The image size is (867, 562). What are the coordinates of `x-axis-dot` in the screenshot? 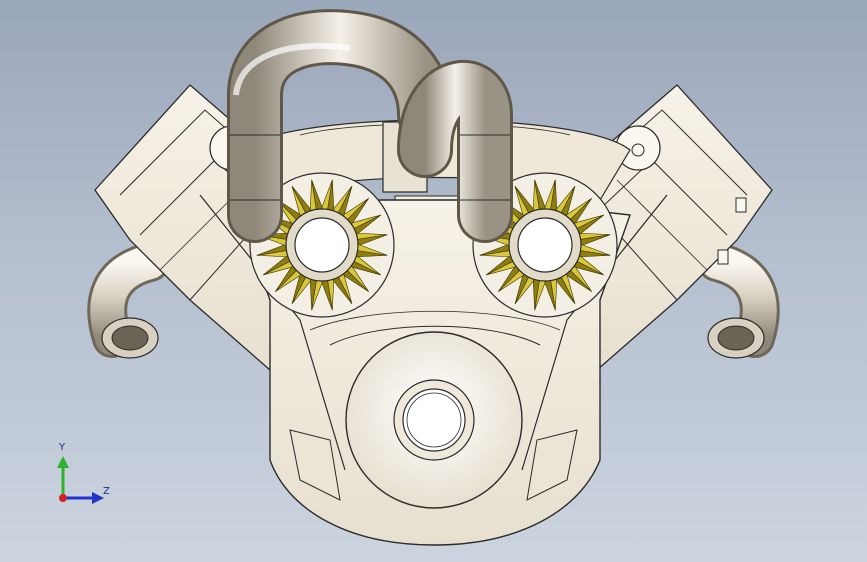 It's located at (63, 498).